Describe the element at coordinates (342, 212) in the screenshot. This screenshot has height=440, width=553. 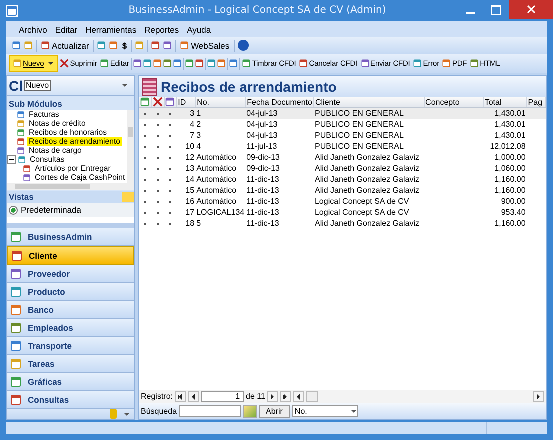
I see `table-row: 17 LOGICAL134 11-dic-13 Logical Concept SA de CV 953.40` at that location.